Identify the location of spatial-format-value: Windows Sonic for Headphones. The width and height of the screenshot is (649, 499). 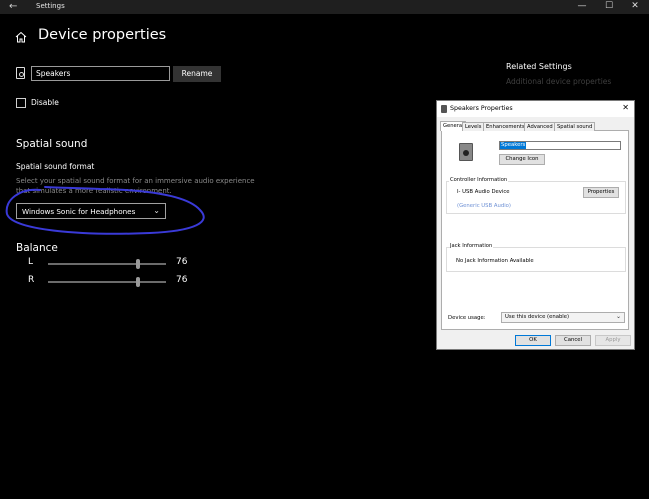
(79, 211).